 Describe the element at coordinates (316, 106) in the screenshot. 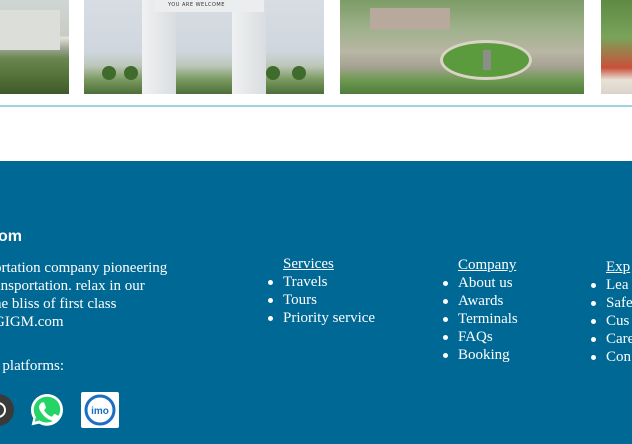

I see `gallery-divider` at that location.